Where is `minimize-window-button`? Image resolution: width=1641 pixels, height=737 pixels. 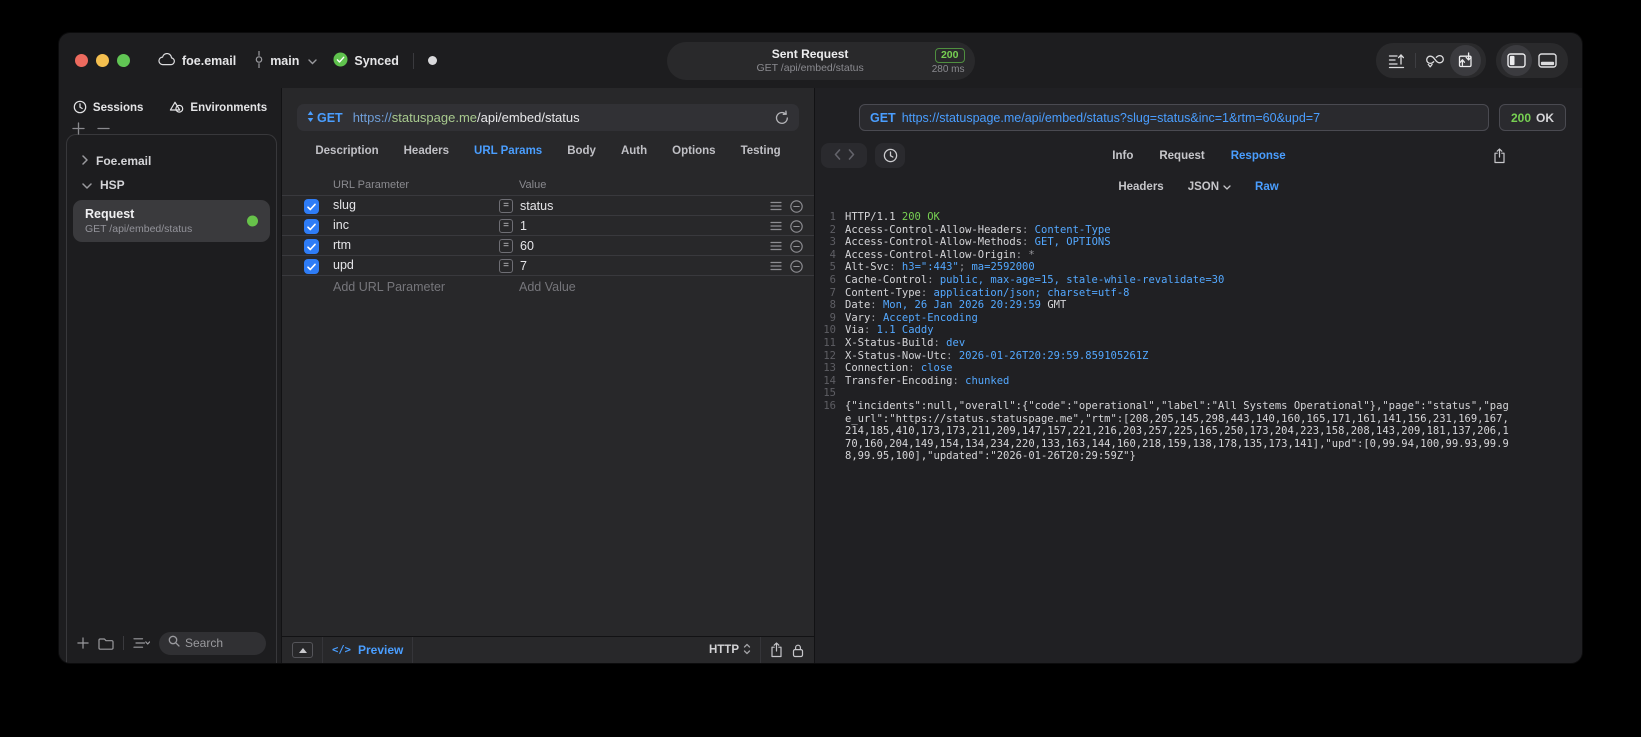 minimize-window-button is located at coordinates (102, 60).